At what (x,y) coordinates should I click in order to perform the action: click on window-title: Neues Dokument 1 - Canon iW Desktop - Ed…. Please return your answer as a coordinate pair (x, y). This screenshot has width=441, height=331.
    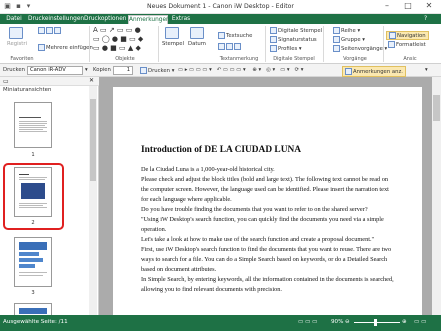
    Looking at the image, I should click on (220, 6).